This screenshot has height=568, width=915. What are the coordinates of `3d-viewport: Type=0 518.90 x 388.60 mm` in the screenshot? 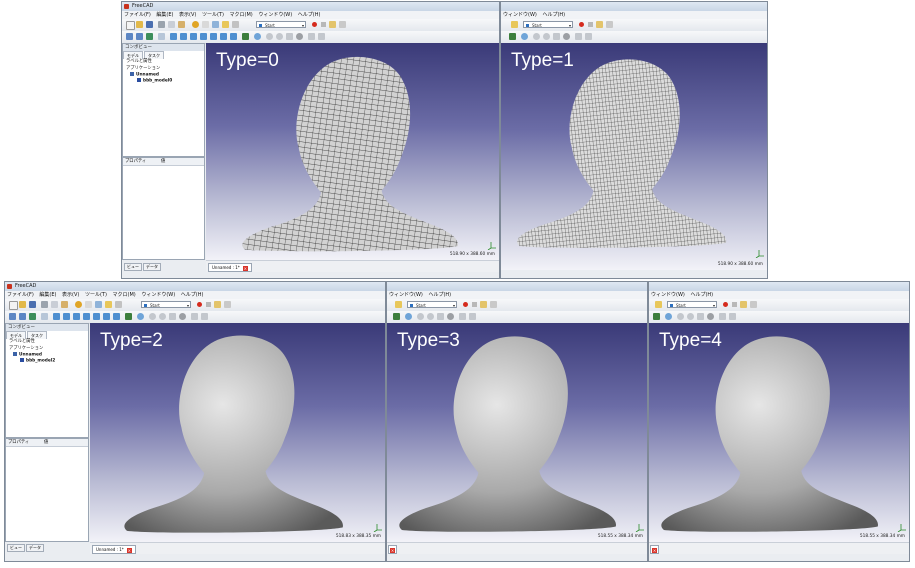 It's located at (352, 151).